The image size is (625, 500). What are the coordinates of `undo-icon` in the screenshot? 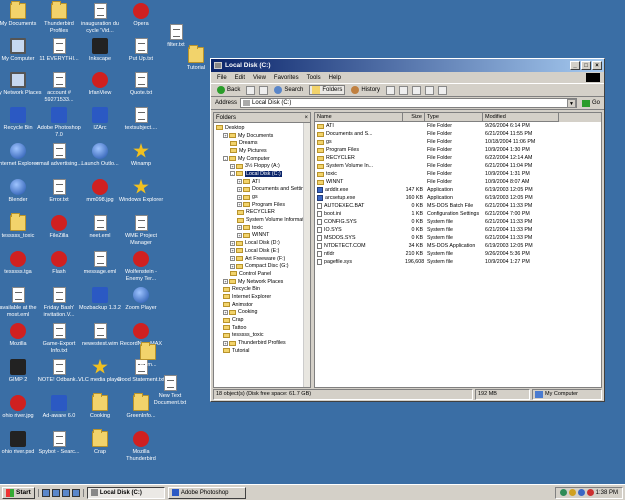 It's located at (430, 90).